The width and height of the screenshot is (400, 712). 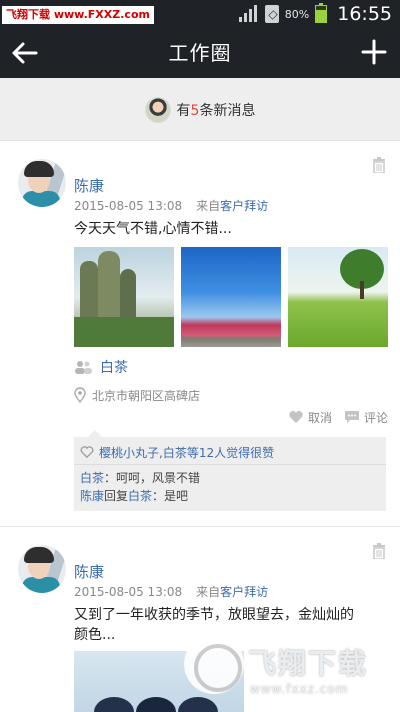 I want to click on nav-bar: 工作圈, so click(x=200, y=53).